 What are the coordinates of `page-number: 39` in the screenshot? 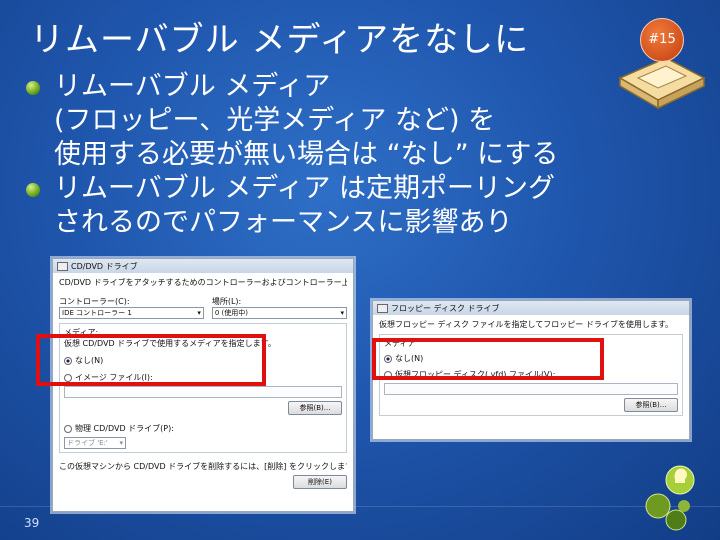 It's located at (32, 523).